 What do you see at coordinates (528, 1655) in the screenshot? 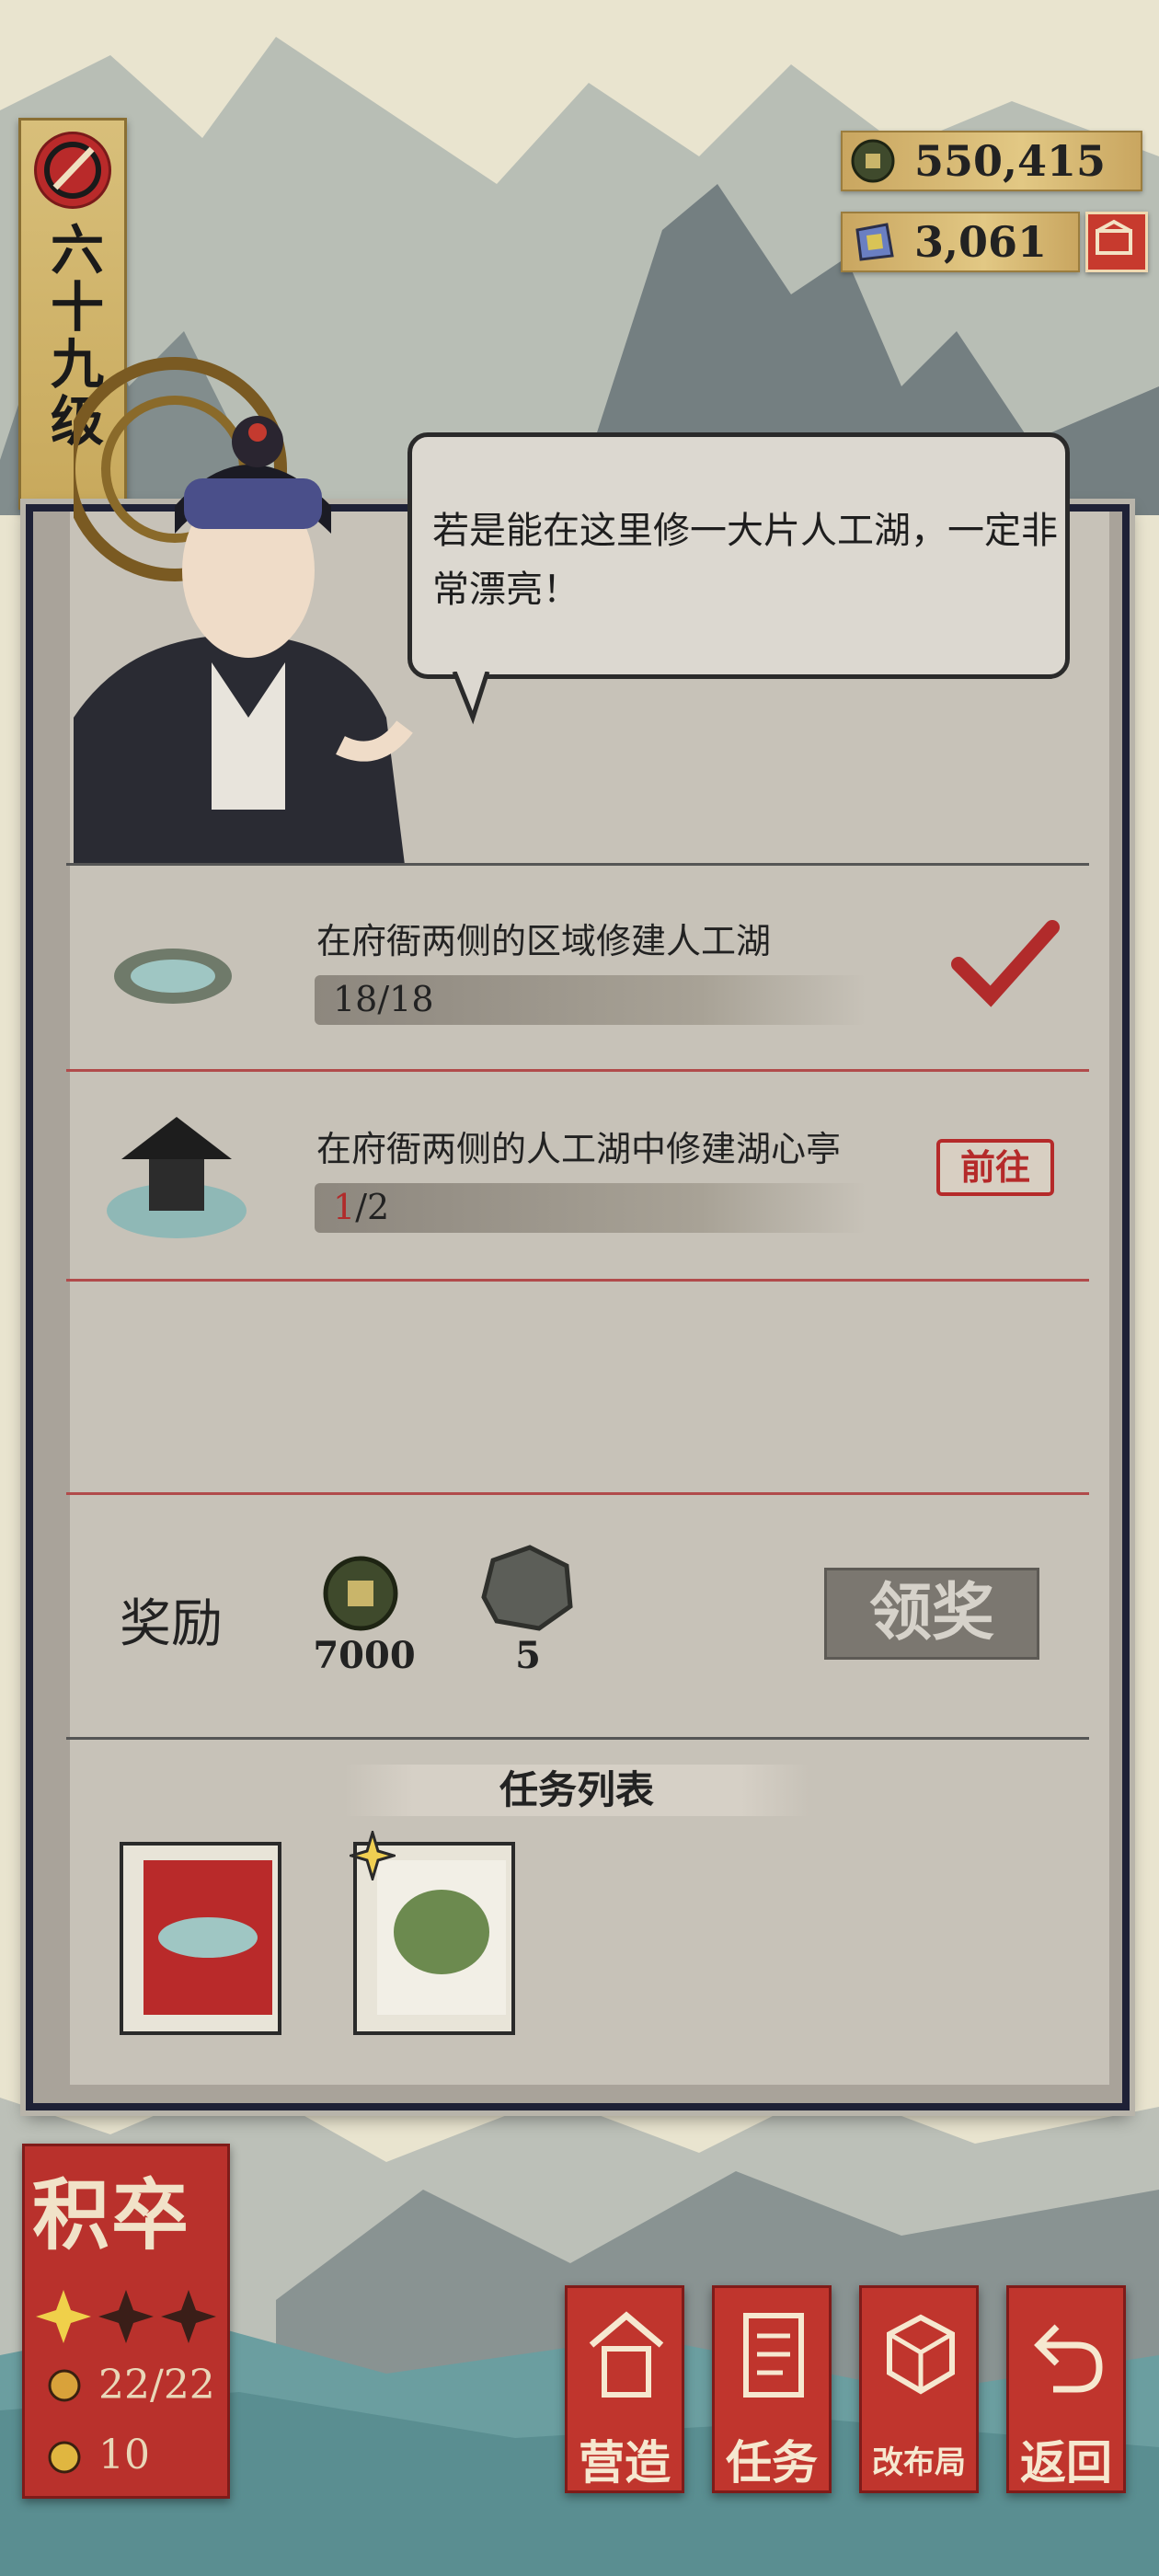
I see `reward-amount: 5` at bounding box center [528, 1655].